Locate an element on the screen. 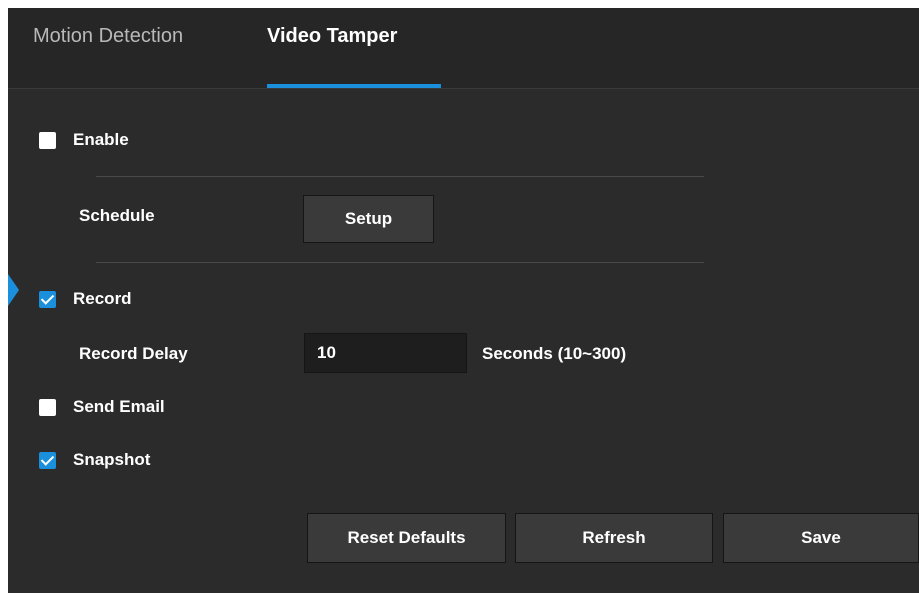  send-email-row: Send Email is located at coordinates (102, 407).